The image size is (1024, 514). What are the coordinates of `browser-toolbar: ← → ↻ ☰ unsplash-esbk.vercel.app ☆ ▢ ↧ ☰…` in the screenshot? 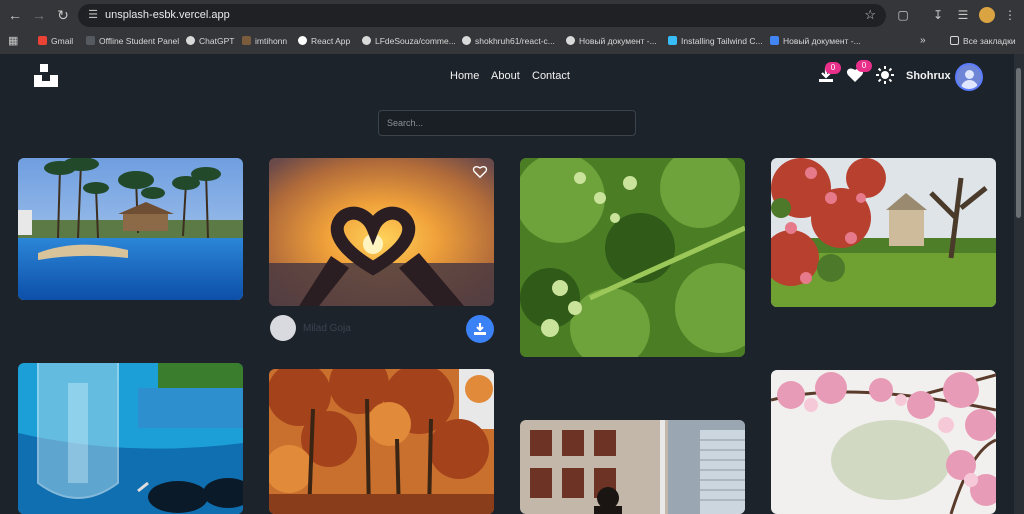 It's located at (512, 15).